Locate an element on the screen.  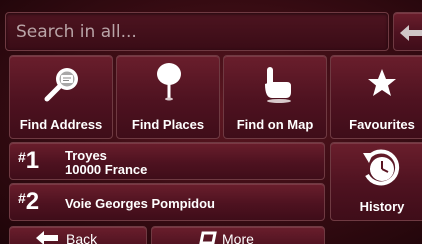
more-icon is located at coordinates (208, 237).